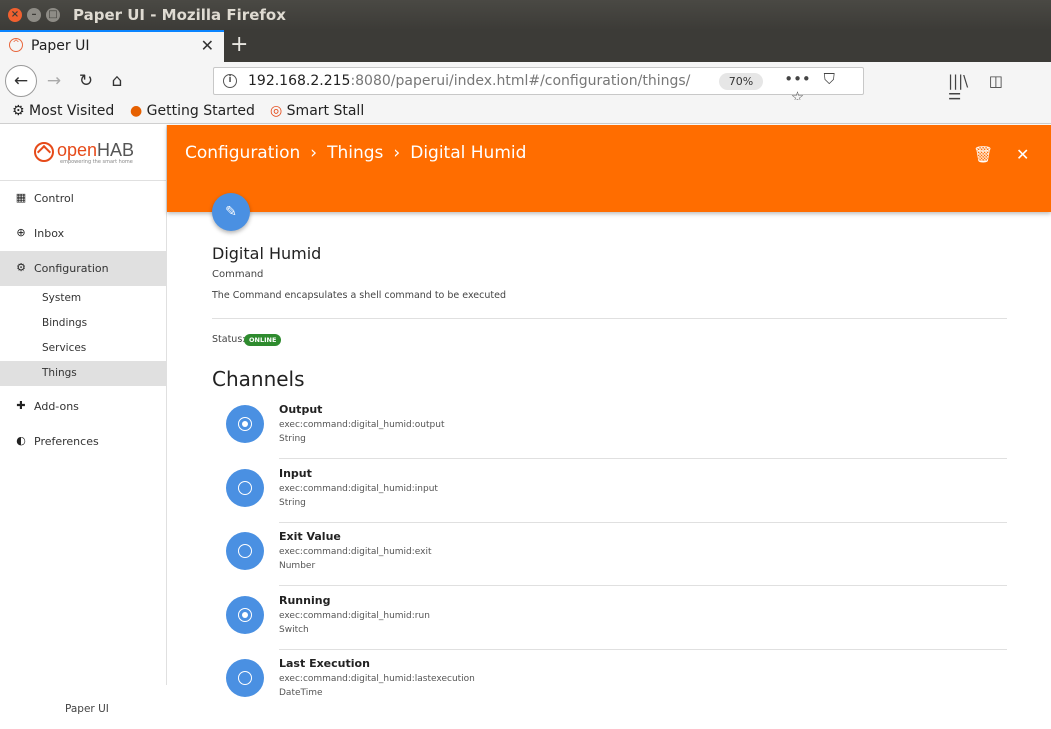  What do you see at coordinates (15, 15) in the screenshot?
I see `window-close-icon: ×` at bounding box center [15, 15].